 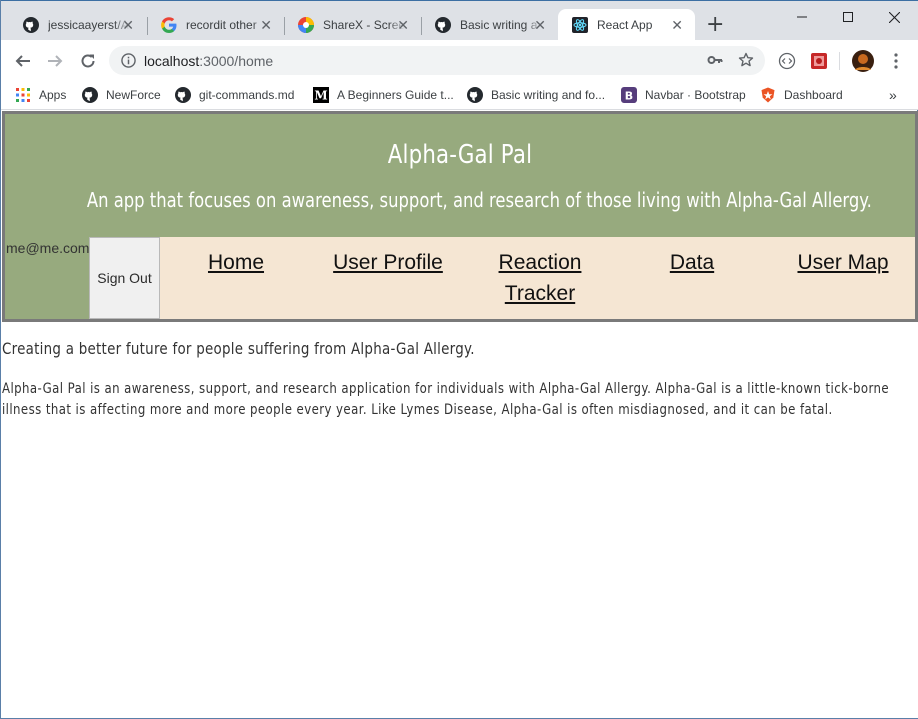 I want to click on star-icon, so click(x=746, y=62).